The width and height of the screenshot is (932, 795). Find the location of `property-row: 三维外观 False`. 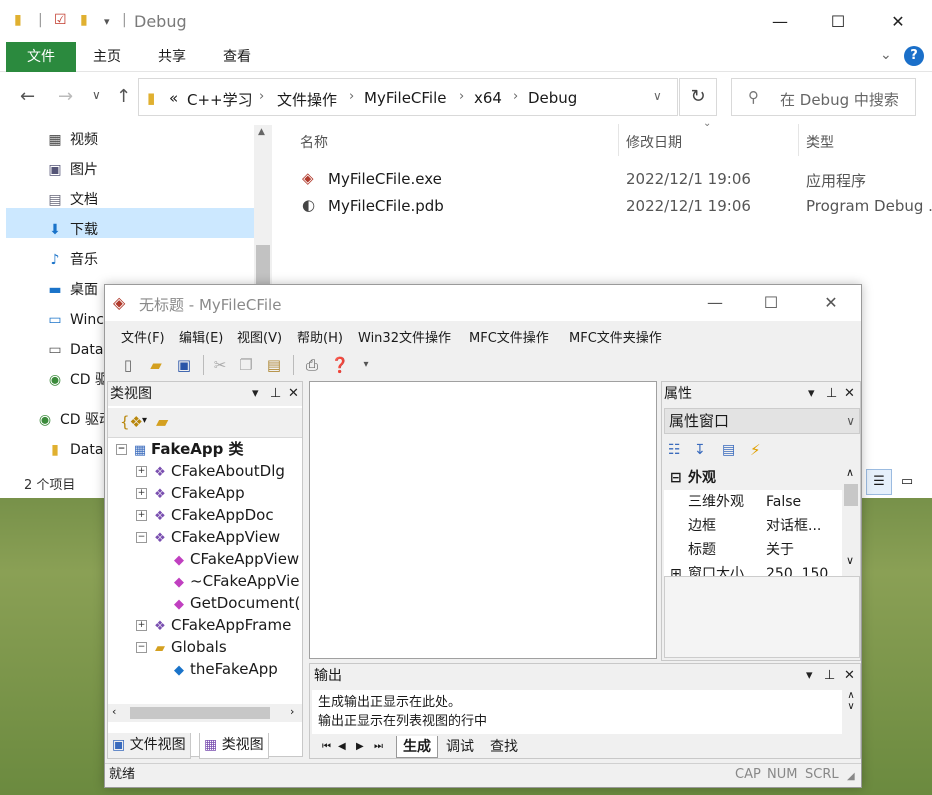

property-row: 三维外观 False is located at coordinates (753, 502).